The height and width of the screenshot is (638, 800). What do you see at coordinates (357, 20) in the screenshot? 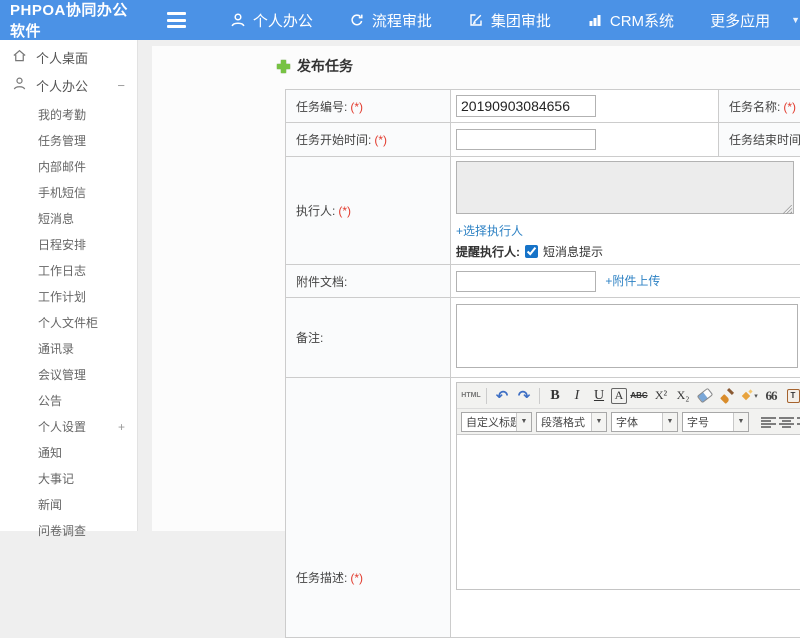
I see `process-icon` at bounding box center [357, 20].